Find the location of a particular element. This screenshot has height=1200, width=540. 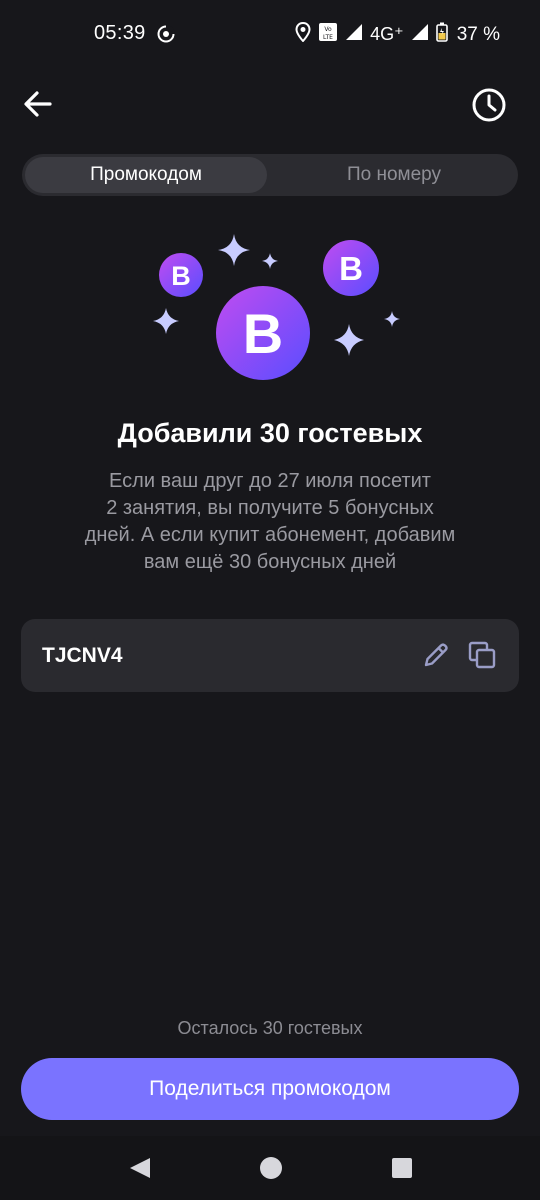

status-icons: Vo LTE 4G⁺ 37 % is located at coordinates (397, 34).